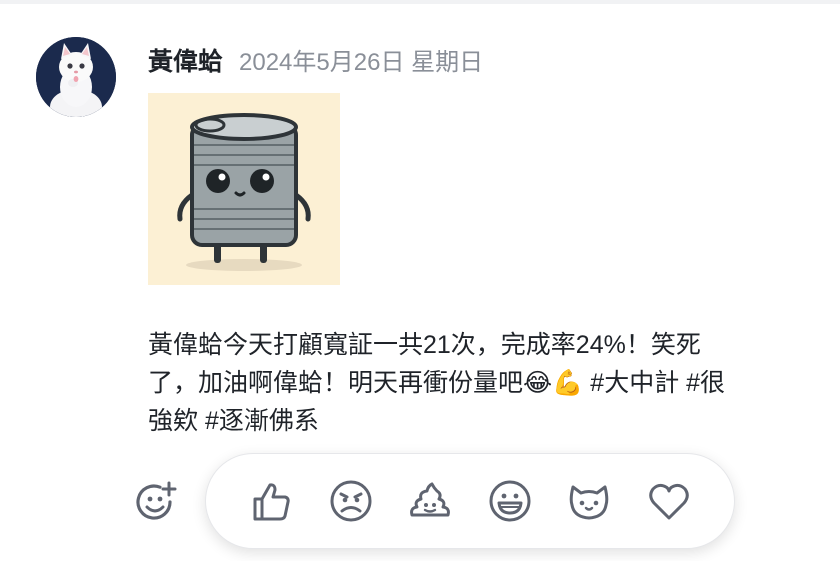 This screenshot has height=561, width=840. I want to click on tin-can-illustration-icon, so click(244, 189).